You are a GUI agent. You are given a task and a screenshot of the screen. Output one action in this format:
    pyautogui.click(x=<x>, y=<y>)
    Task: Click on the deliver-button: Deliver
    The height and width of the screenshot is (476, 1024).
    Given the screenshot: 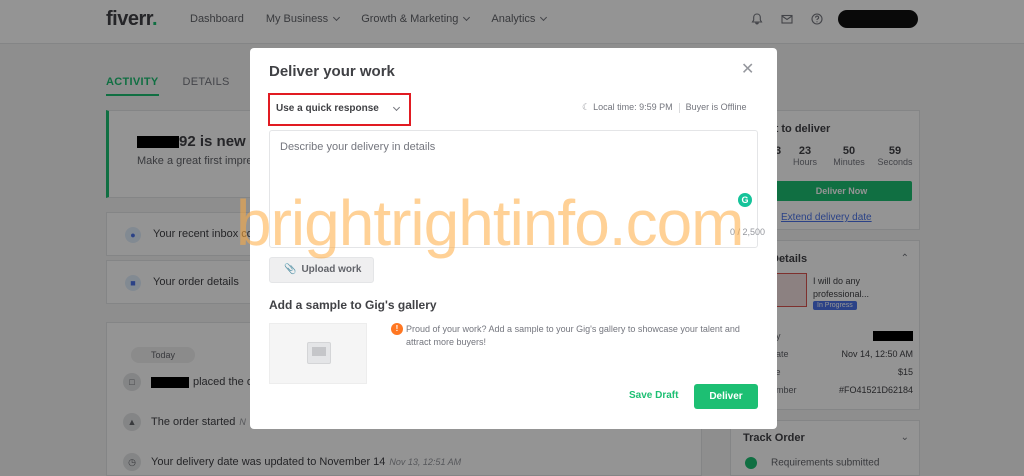 What is the action you would take?
    pyautogui.click(x=726, y=396)
    